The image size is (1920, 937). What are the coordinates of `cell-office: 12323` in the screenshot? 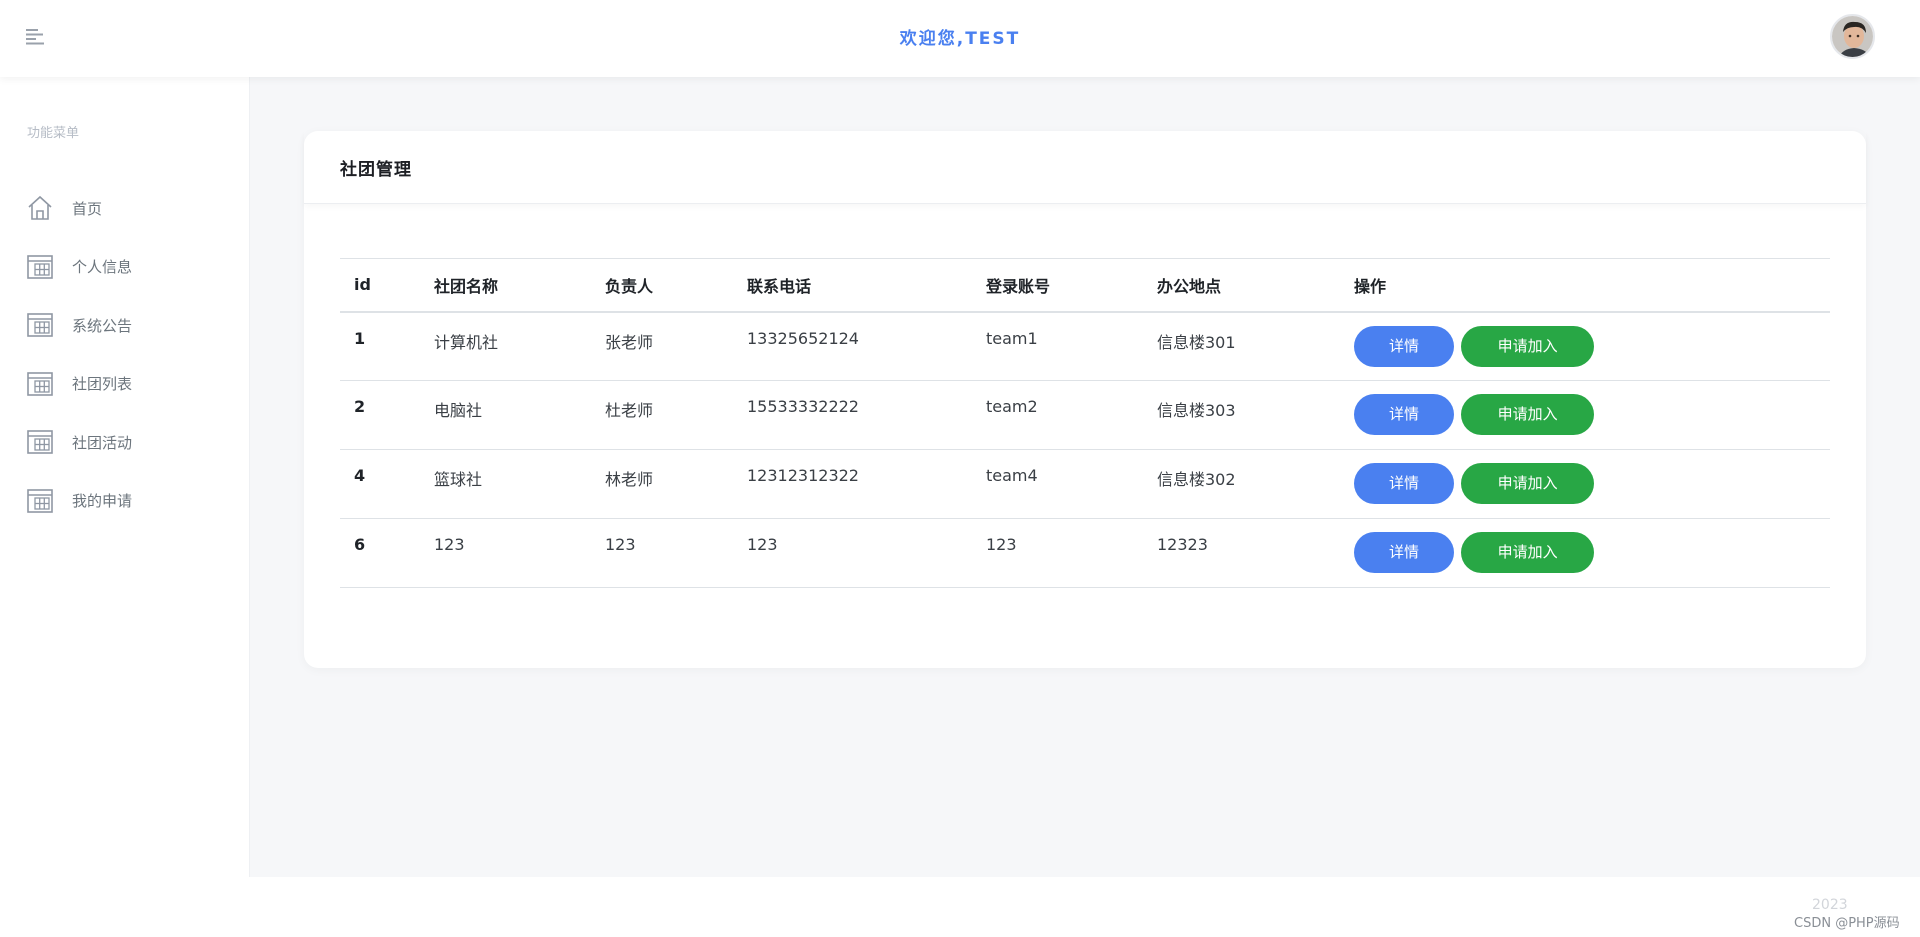 It's located at (1241, 553).